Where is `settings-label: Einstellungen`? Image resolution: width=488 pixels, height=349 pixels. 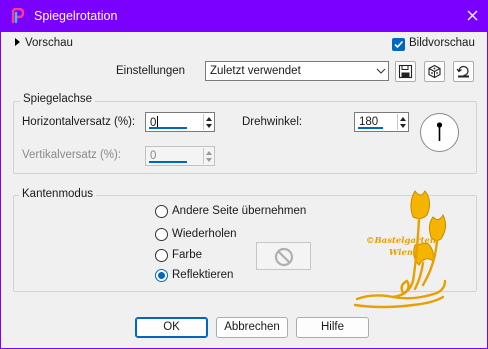 settings-label: Einstellungen is located at coordinates (151, 71).